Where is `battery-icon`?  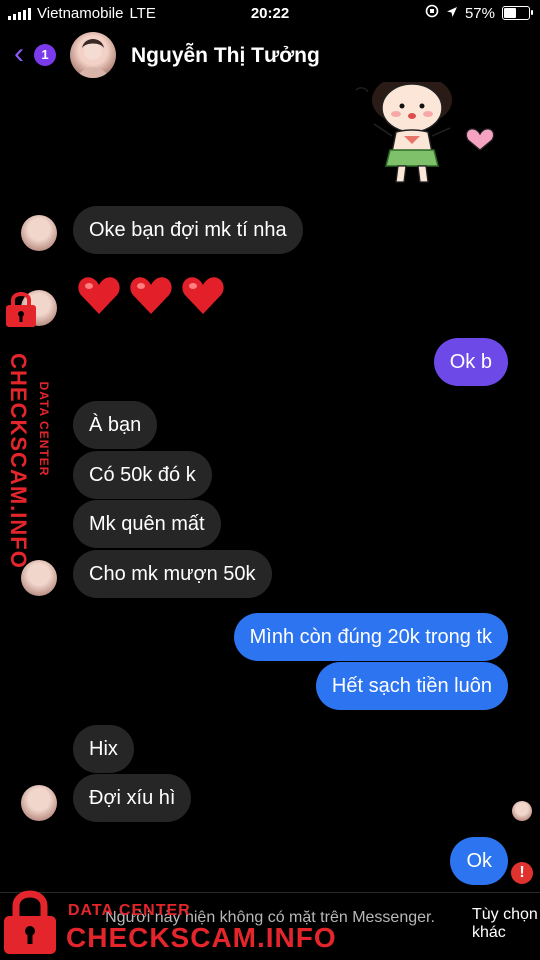
battery-icon is located at coordinates (517, 13).